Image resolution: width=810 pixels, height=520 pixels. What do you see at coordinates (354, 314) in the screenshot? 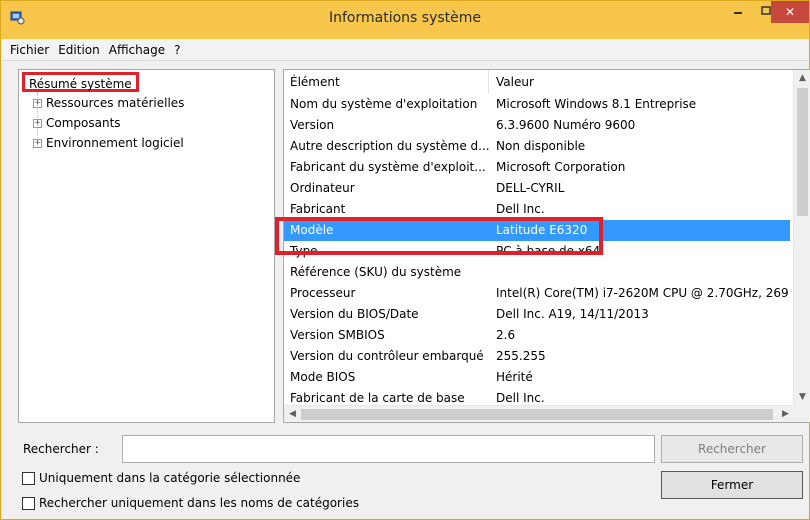
I see `cell-element: Version du BIOS/Date` at bounding box center [354, 314].